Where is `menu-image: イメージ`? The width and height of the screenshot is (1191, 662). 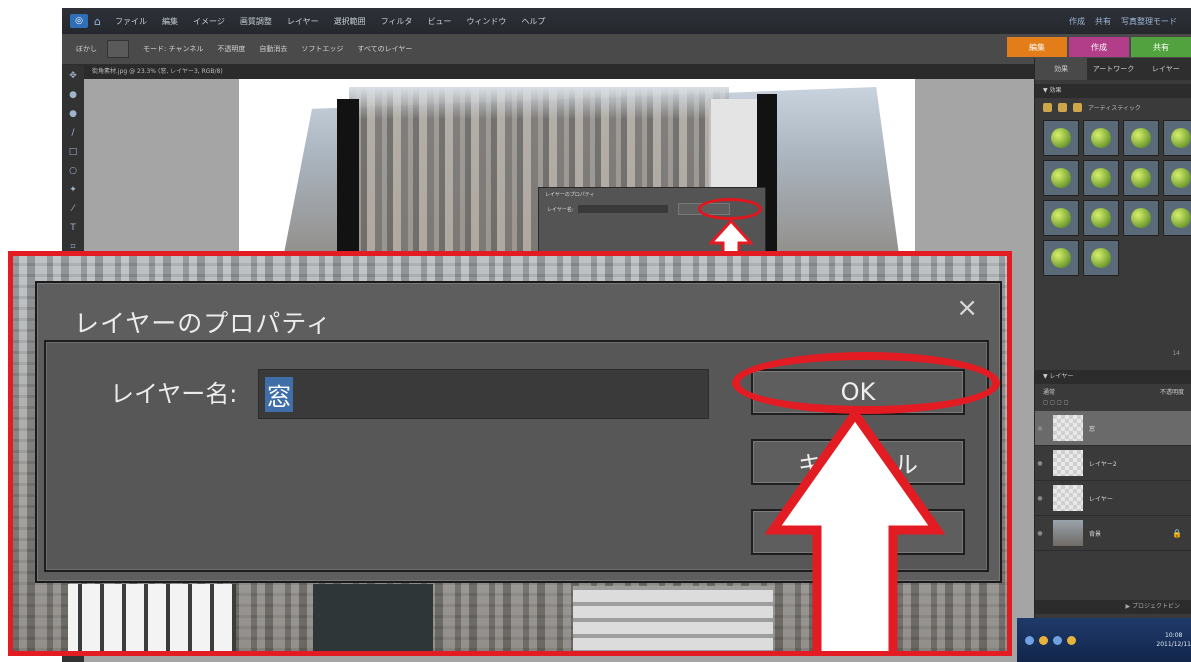
menu-image: イメージ is located at coordinates (209, 21).